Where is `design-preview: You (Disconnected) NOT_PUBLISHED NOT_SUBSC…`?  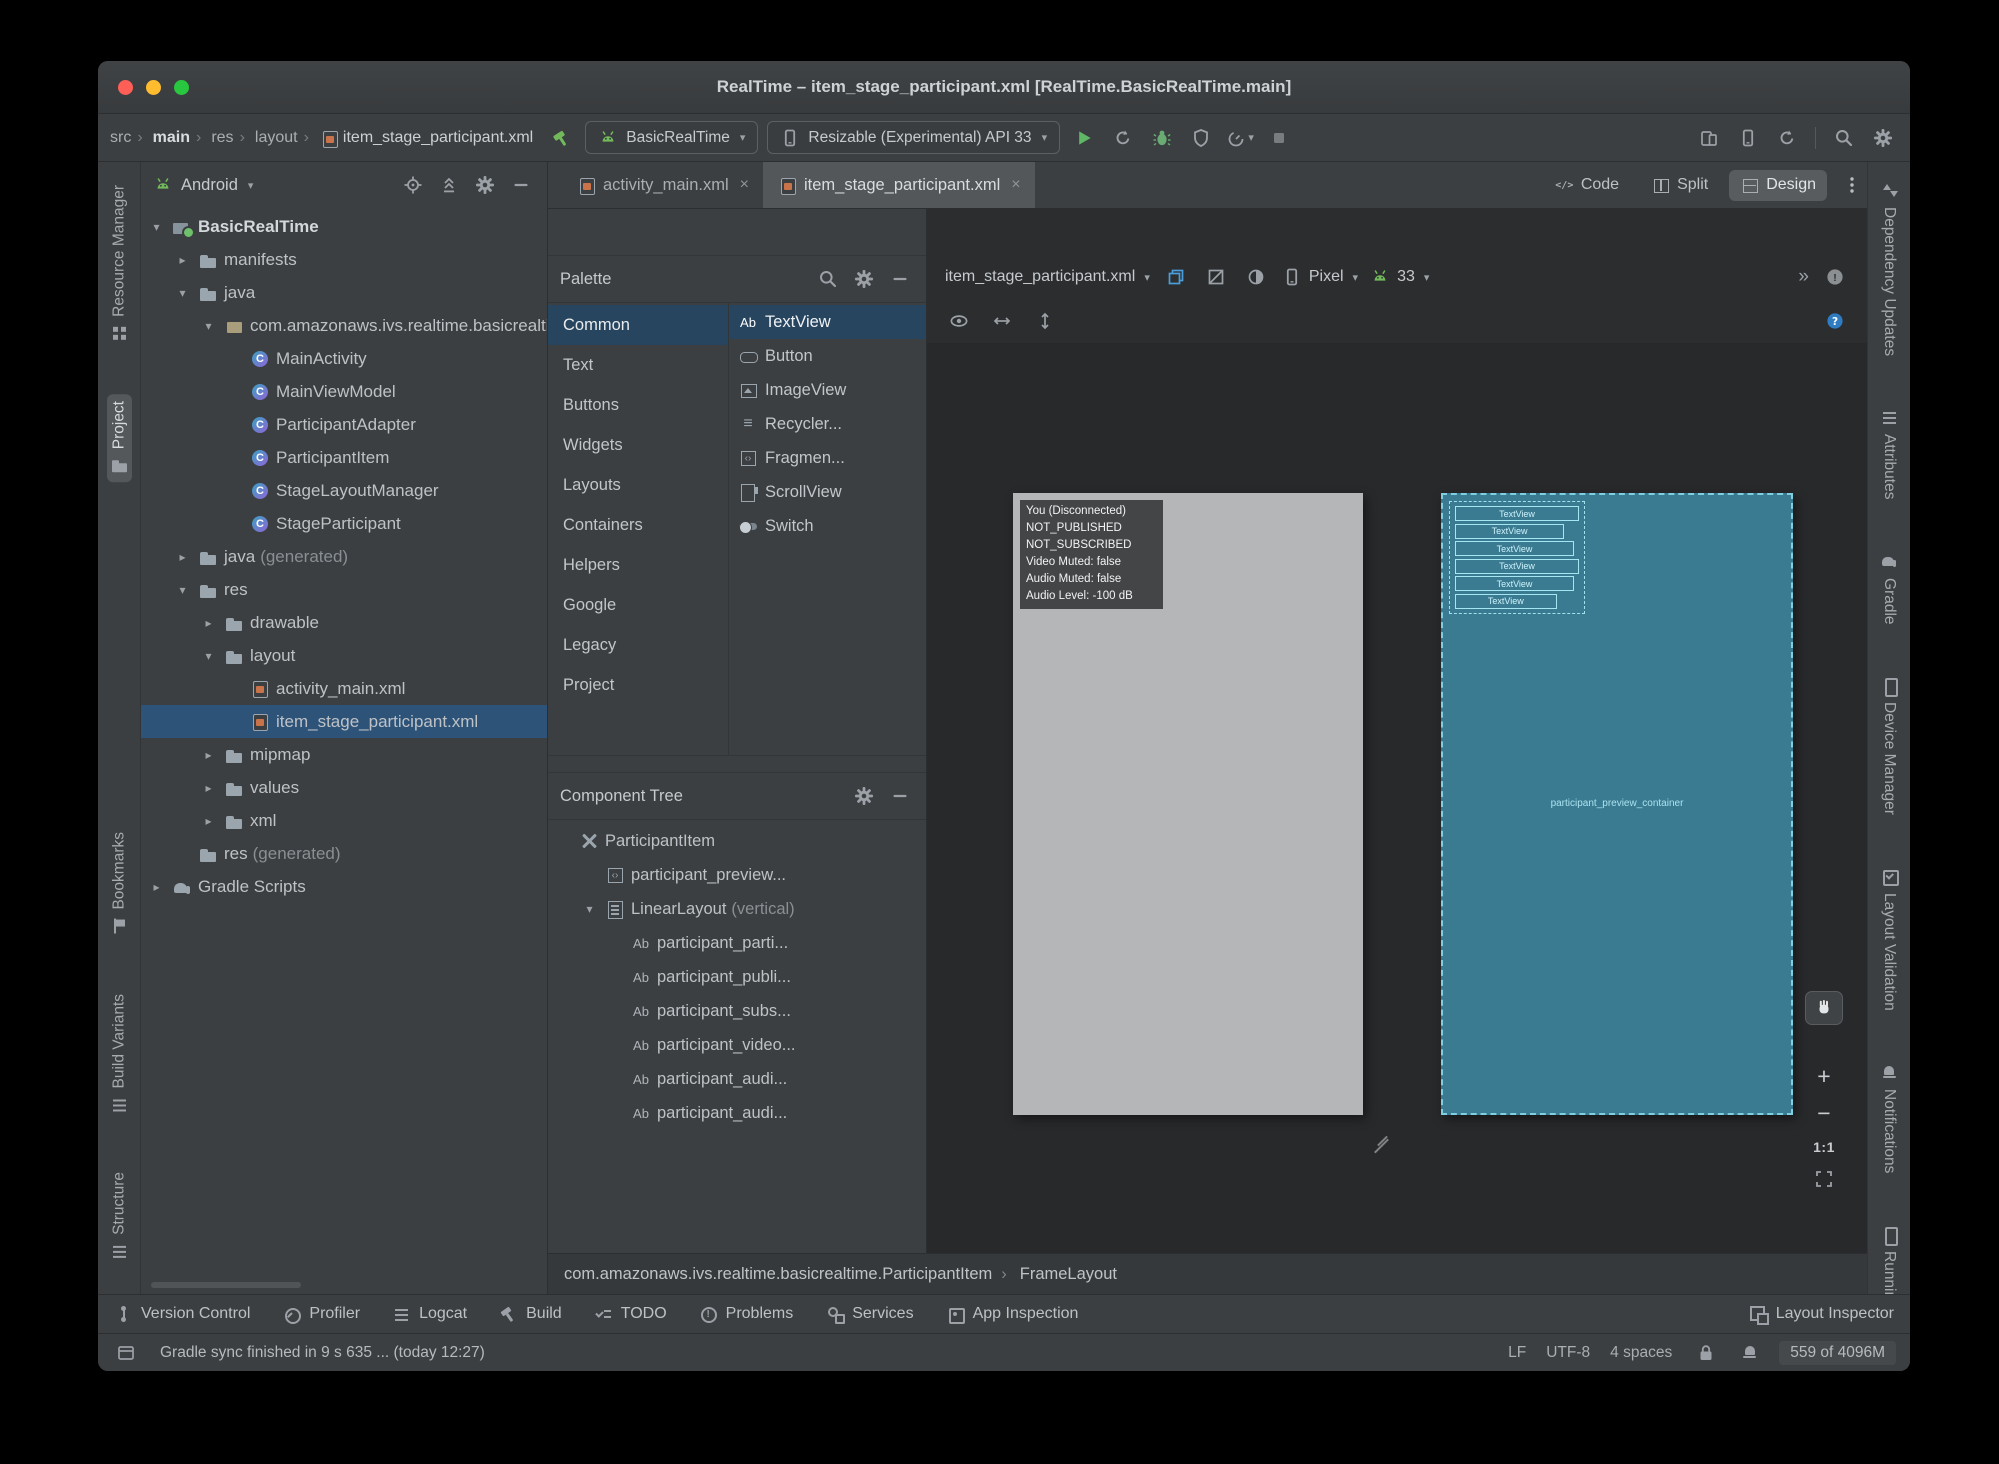
design-preview: You (Disconnected) NOT_PUBLISHED NOT_SUBSC… is located at coordinates (1188, 804).